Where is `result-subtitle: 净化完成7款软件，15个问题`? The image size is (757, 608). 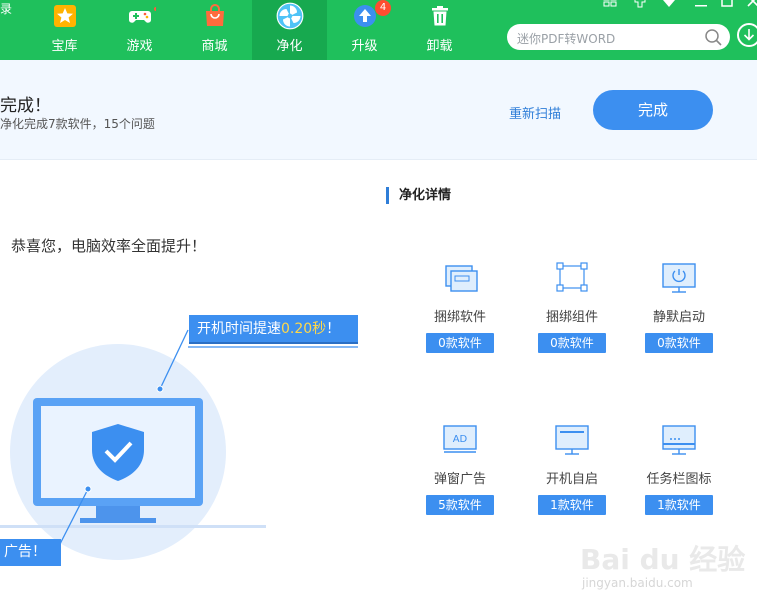 result-subtitle: 净化完成7款软件，15个问题 is located at coordinates (77, 124).